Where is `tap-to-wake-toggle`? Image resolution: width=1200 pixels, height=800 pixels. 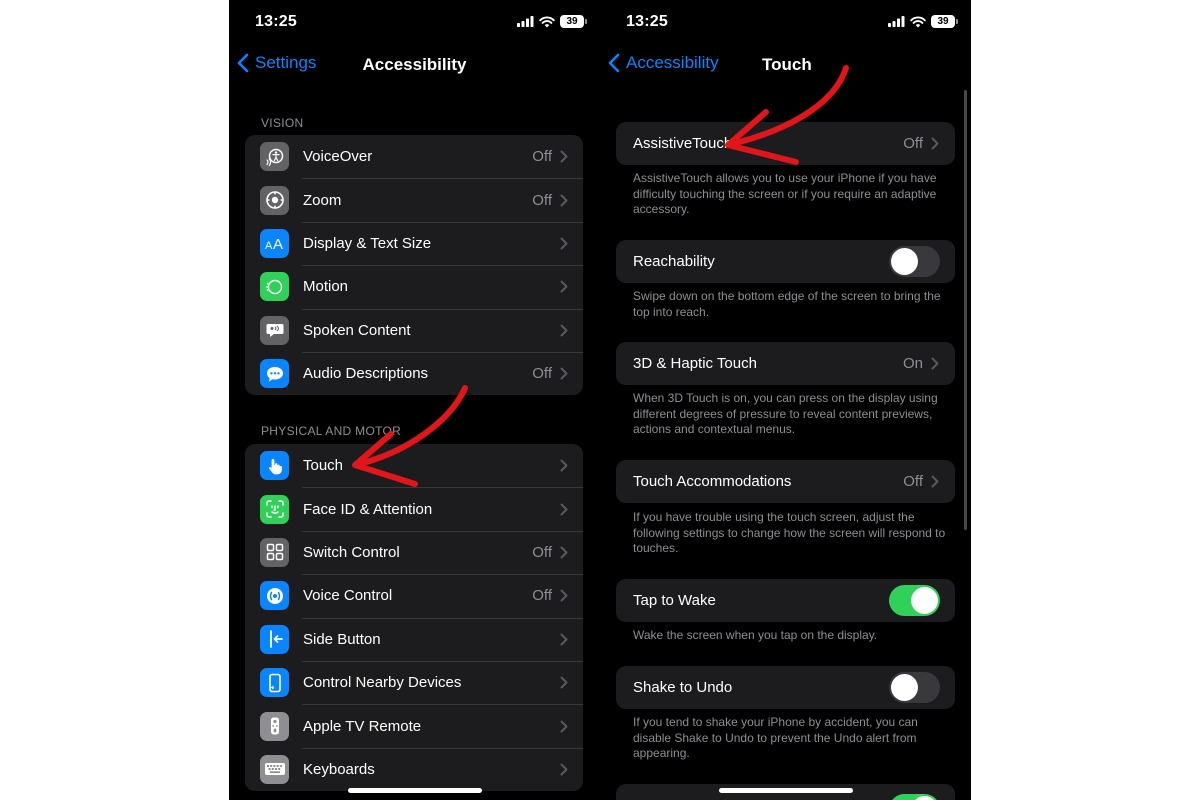
tap-to-wake-toggle is located at coordinates (914, 600).